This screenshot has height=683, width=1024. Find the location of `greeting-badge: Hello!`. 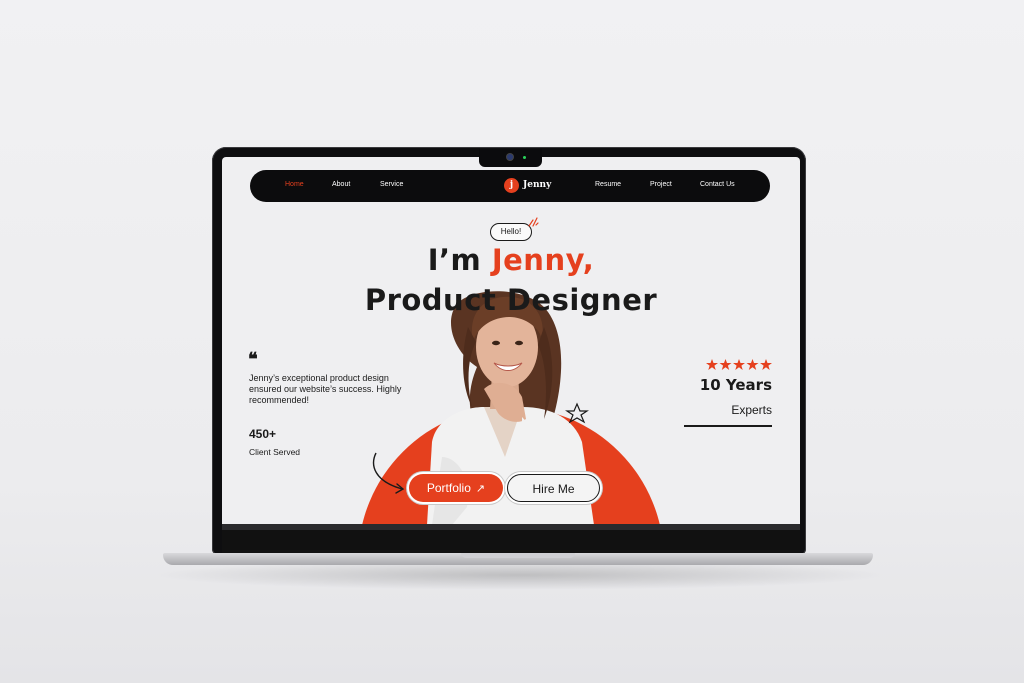

greeting-badge: Hello! is located at coordinates (511, 232).